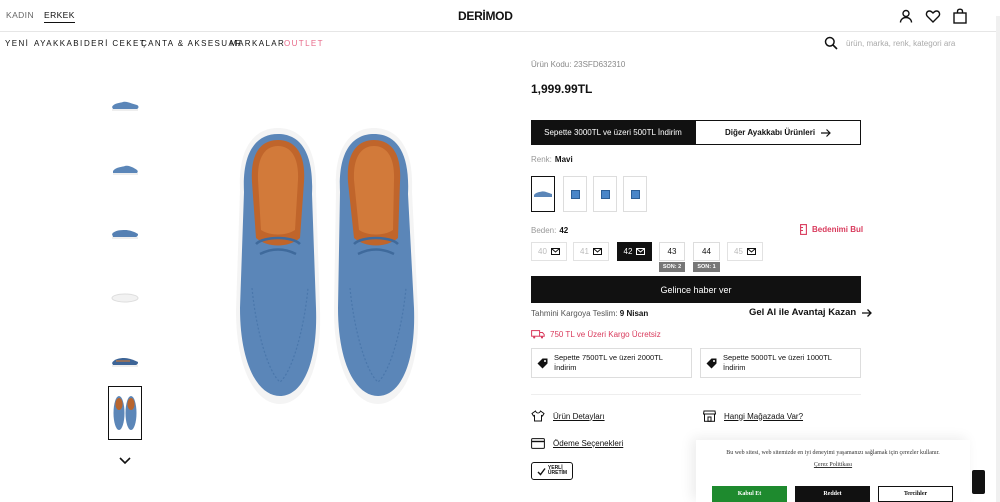 This screenshot has height=502, width=1000. Describe the element at coordinates (978, 482) in the screenshot. I see `floating-action-button` at that location.